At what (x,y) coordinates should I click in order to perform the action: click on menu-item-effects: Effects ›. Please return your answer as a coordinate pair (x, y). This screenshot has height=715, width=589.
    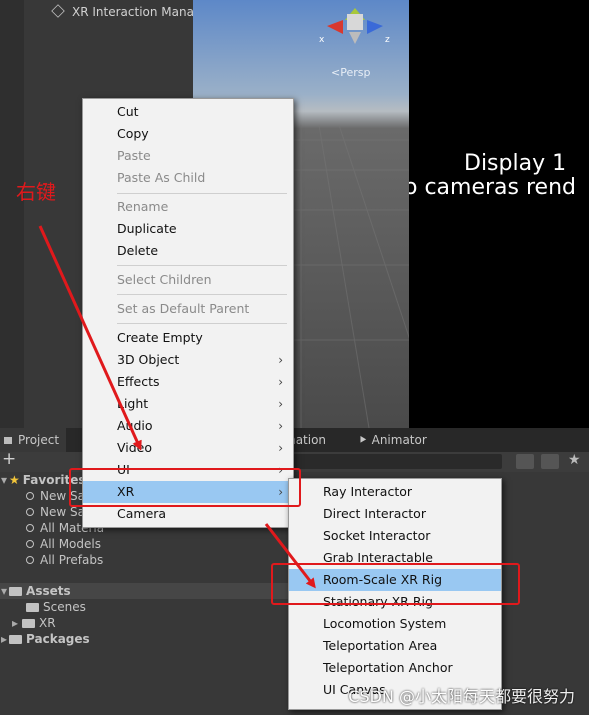
    Looking at the image, I should click on (188, 382).